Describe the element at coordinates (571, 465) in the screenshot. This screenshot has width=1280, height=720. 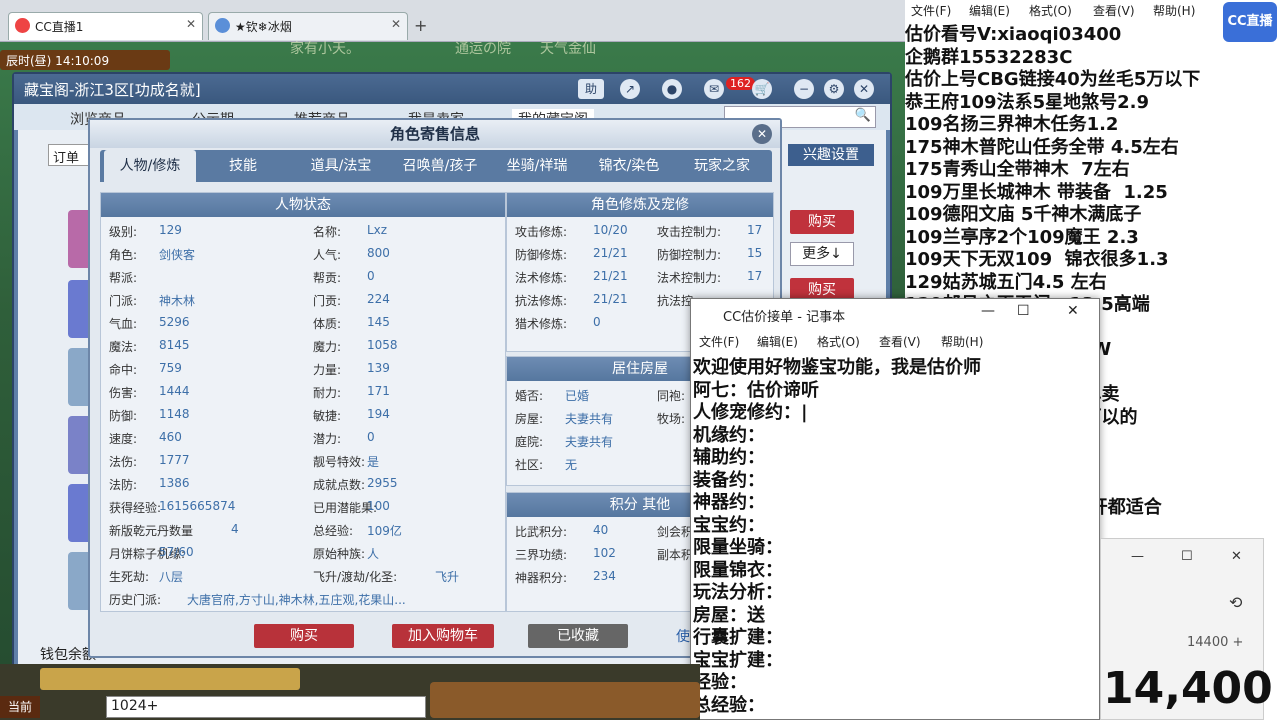
I see `house-value: 无` at that location.